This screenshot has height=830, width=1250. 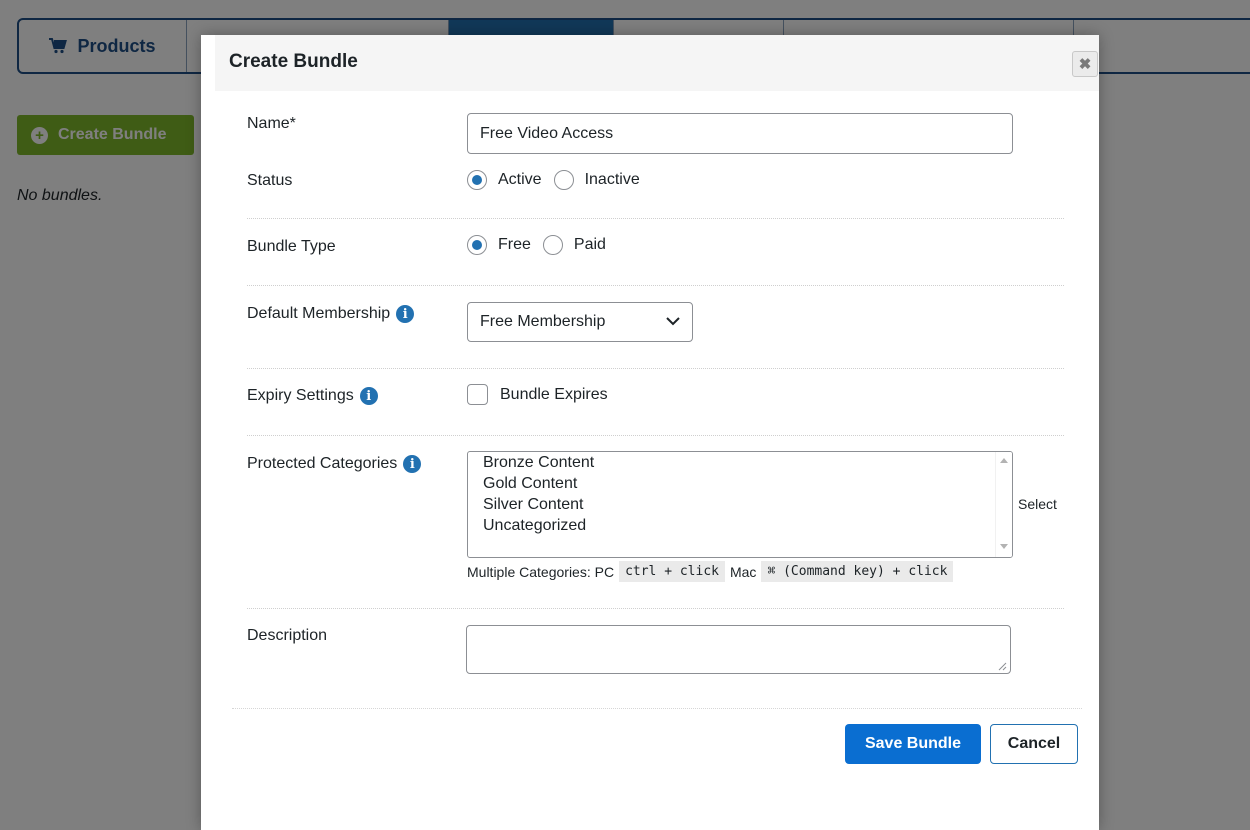 I want to click on description-textarea, so click(x=738, y=649).